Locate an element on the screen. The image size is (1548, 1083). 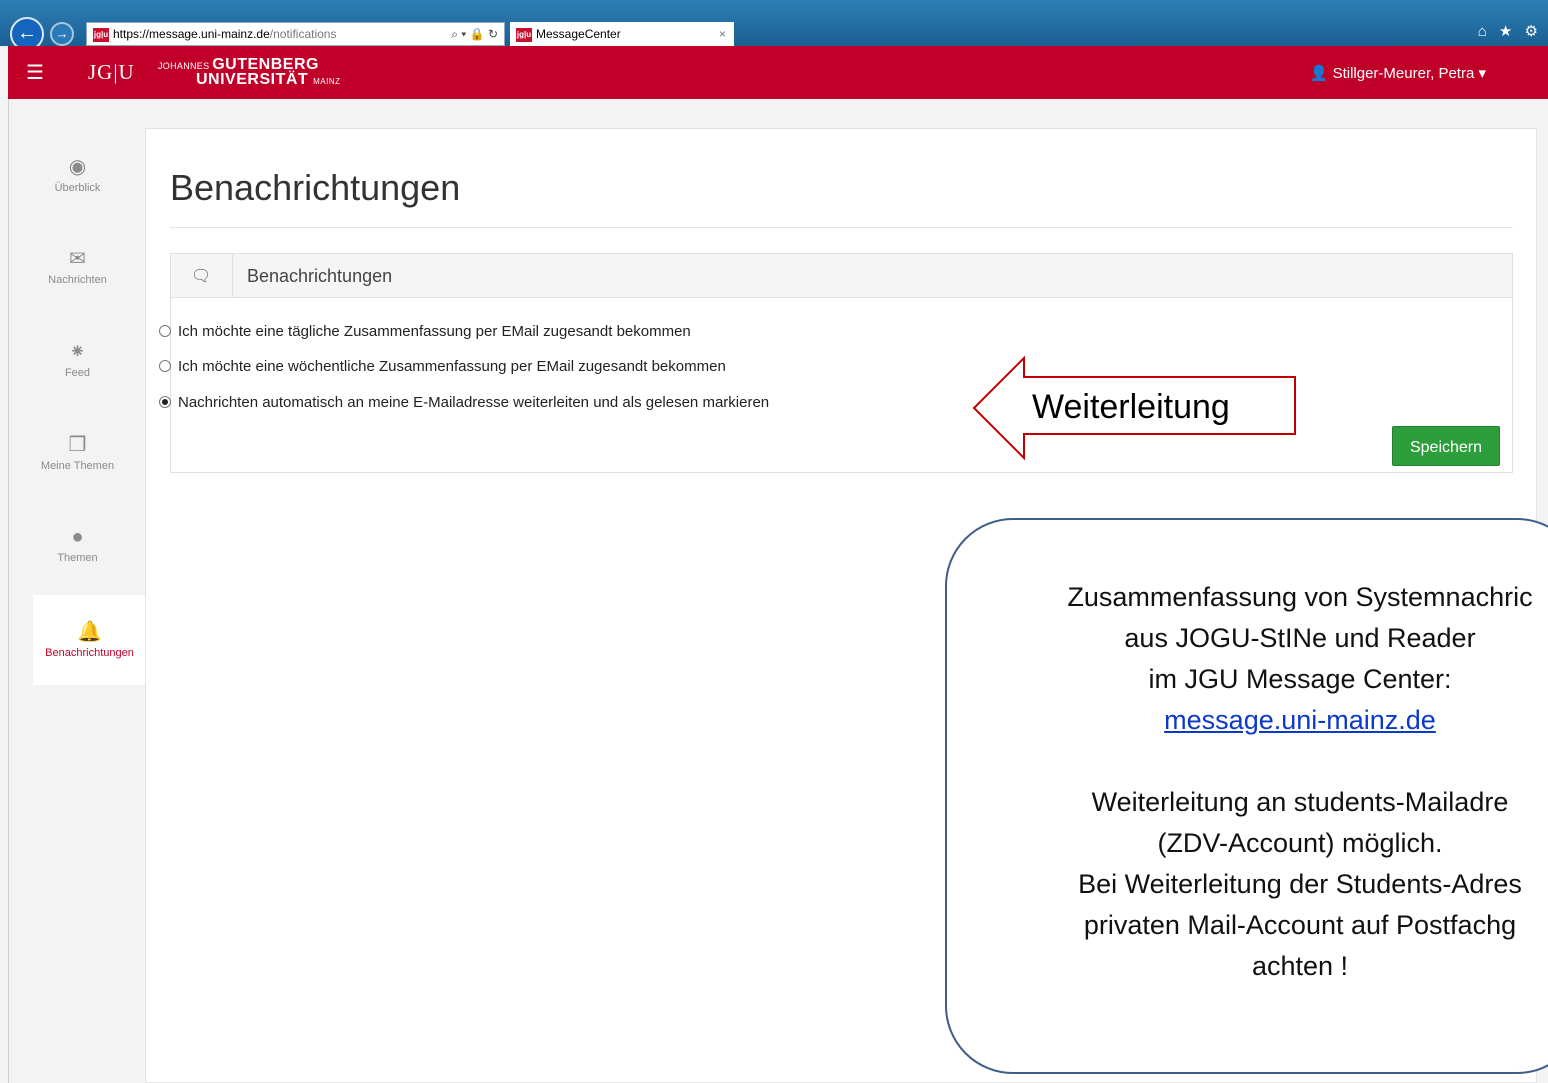
sidebar-item-label: Feed is located at coordinates (77, 373).